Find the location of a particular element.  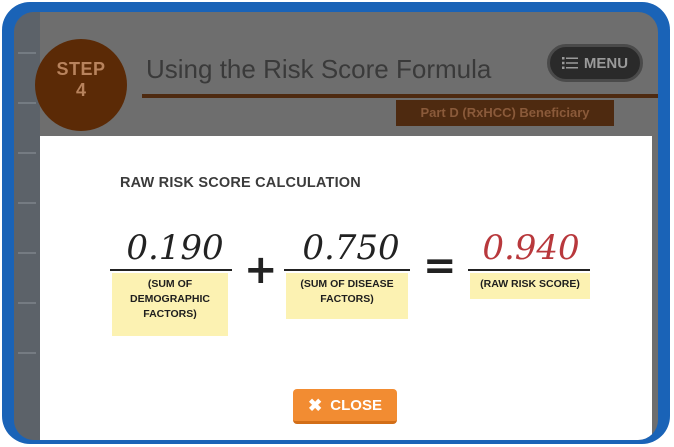

equals-sign: = is located at coordinates (440, 266).